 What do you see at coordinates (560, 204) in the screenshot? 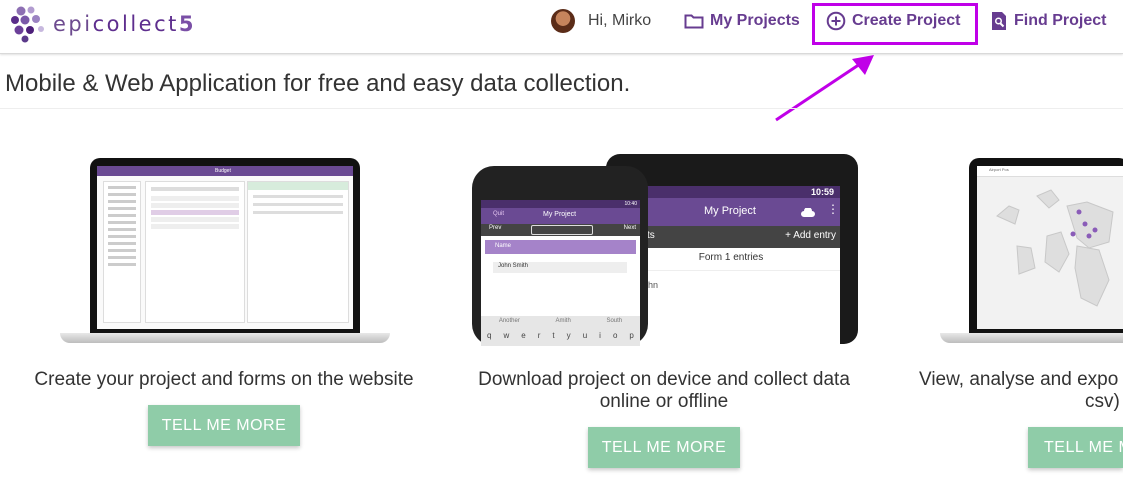
I see `phone-statusbar: 10:40` at bounding box center [560, 204].